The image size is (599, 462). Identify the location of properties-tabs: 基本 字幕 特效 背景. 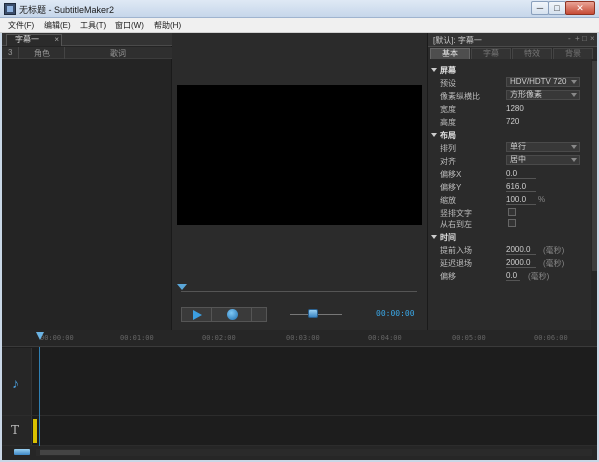
(512, 53).